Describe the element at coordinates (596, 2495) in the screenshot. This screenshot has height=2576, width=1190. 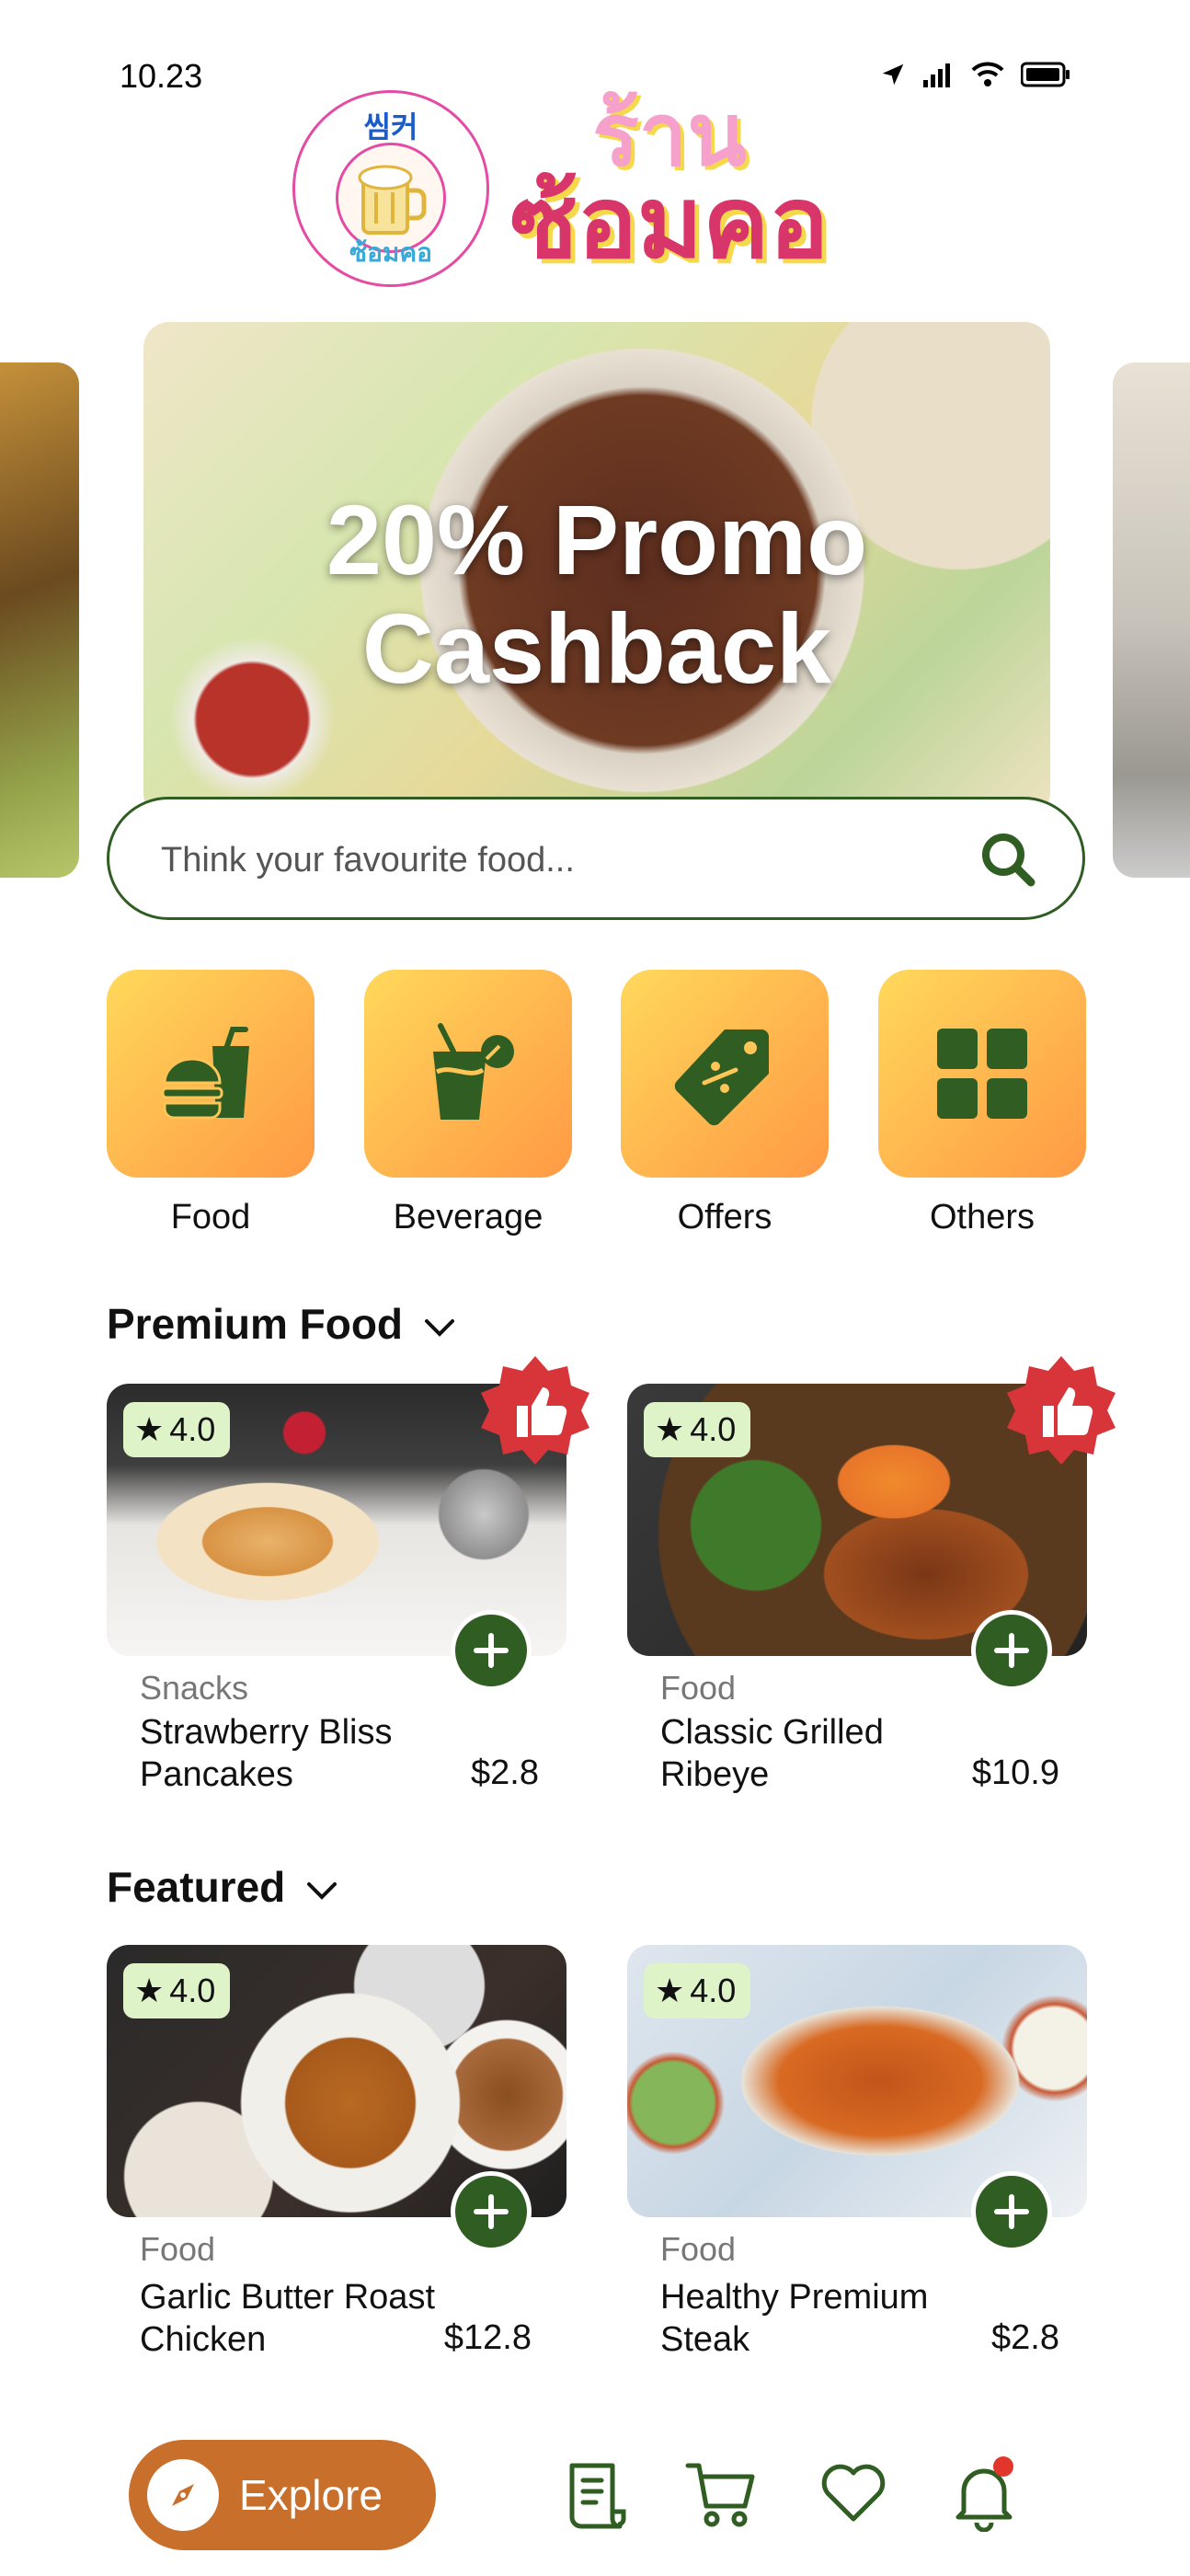
I see `receipt-icon` at that location.